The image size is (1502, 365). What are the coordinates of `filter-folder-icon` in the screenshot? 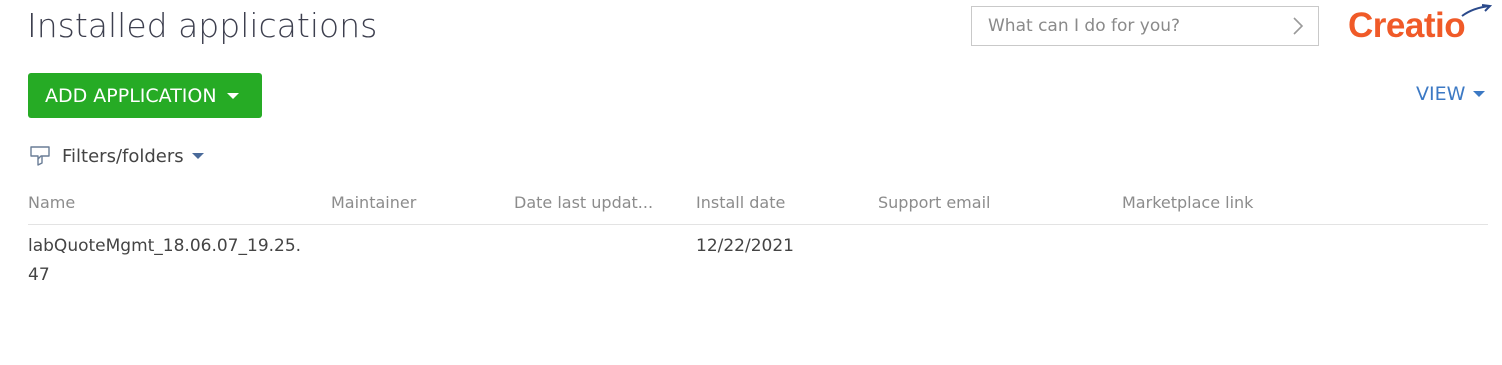 It's located at (40, 156).